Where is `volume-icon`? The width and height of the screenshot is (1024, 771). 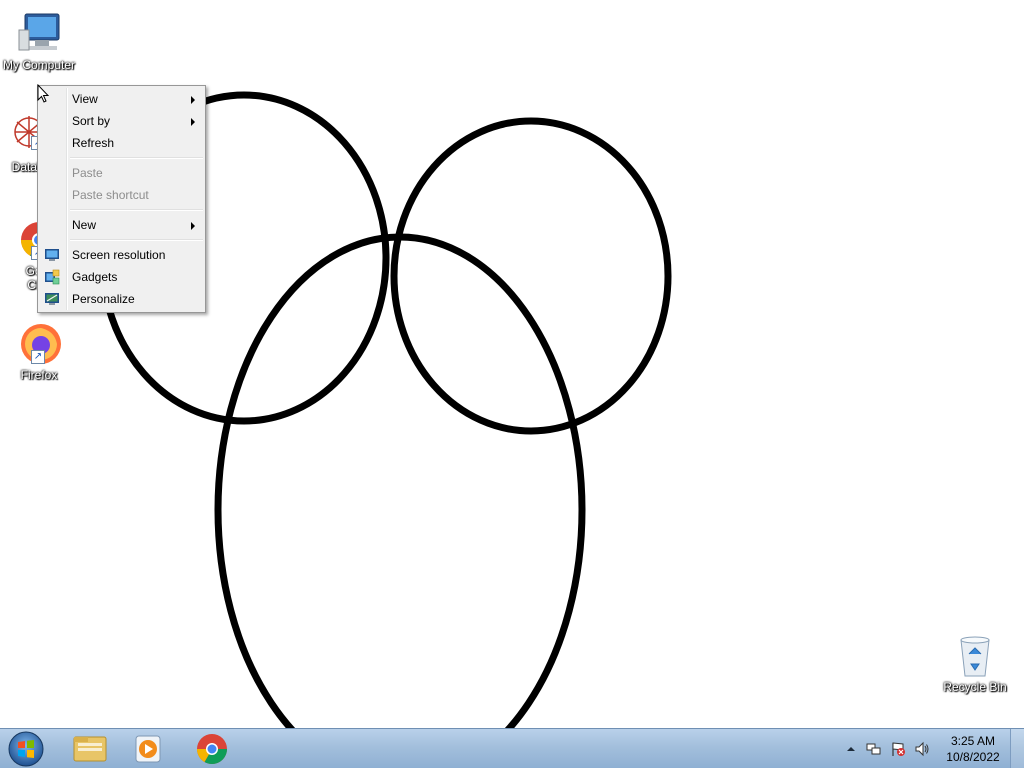
volume-icon is located at coordinates (922, 749).